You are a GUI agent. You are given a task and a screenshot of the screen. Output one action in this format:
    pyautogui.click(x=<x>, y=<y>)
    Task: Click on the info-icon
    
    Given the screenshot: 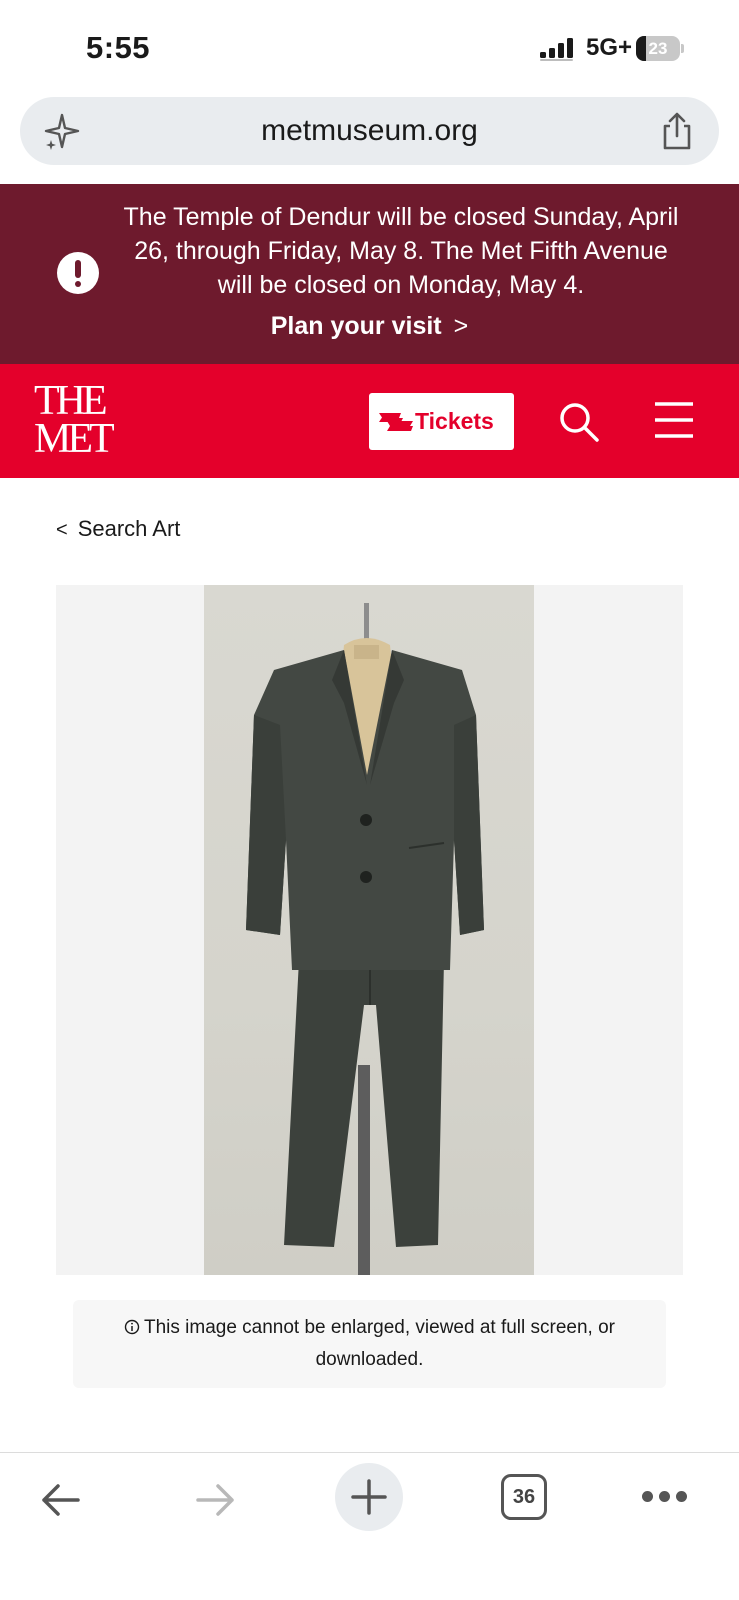 What is the action you would take?
    pyautogui.click(x=132, y=1327)
    